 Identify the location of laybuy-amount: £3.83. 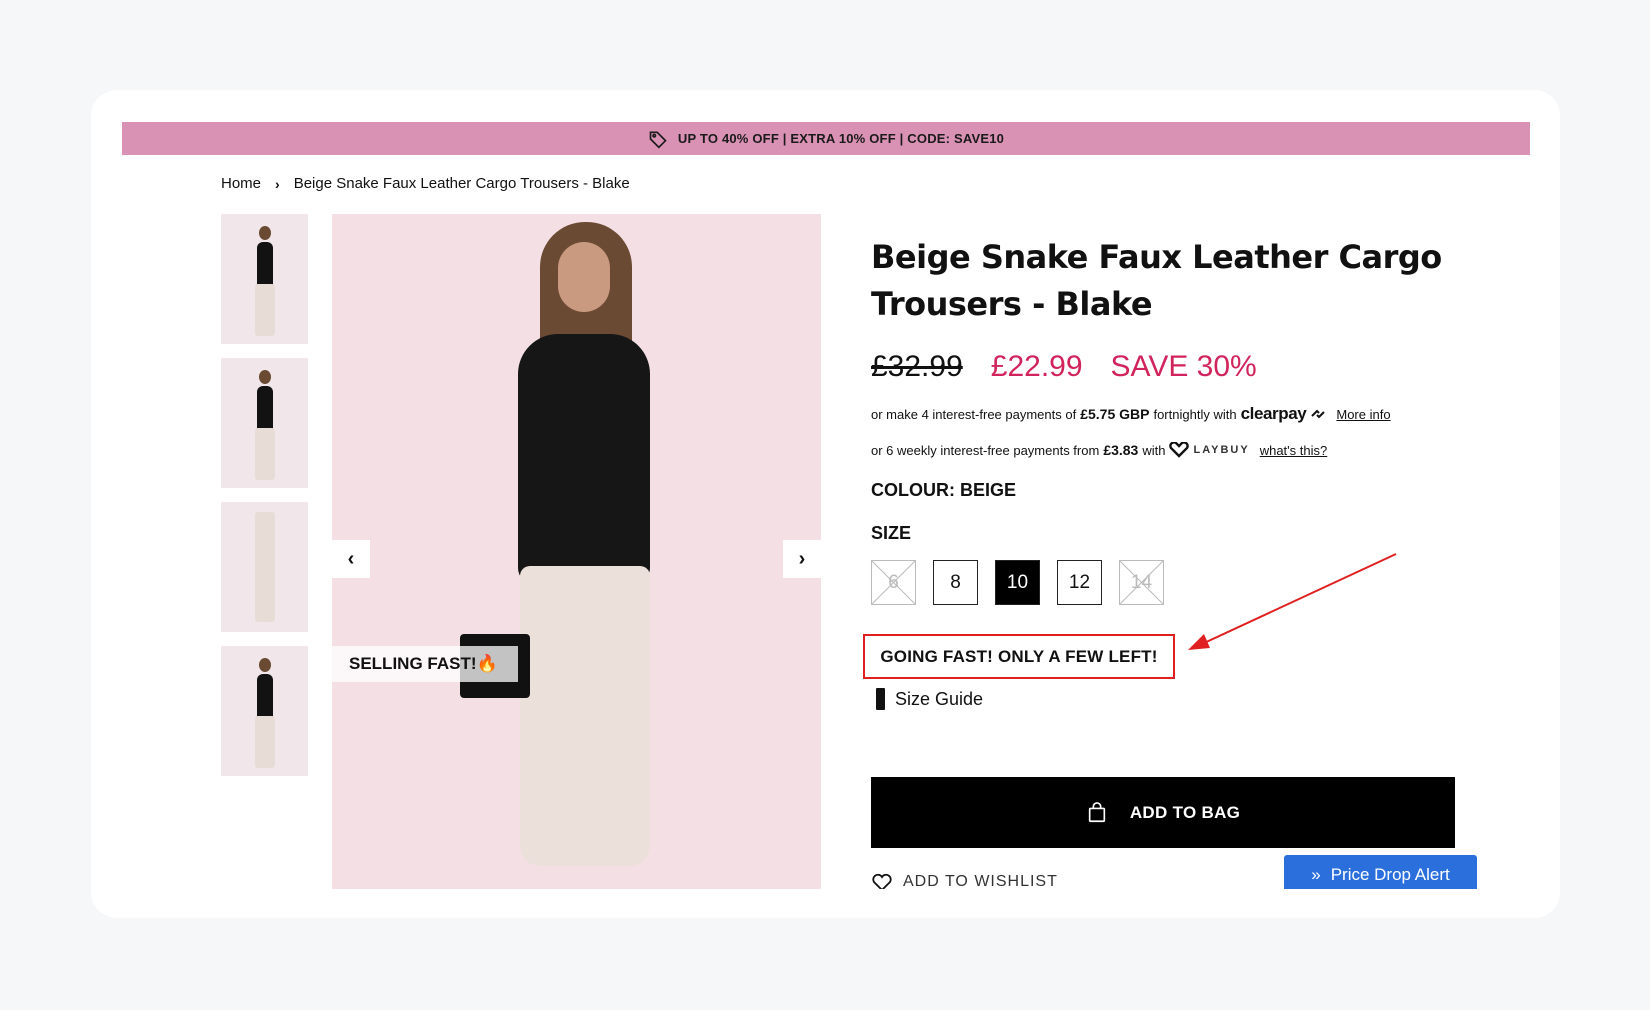
(1121, 450).